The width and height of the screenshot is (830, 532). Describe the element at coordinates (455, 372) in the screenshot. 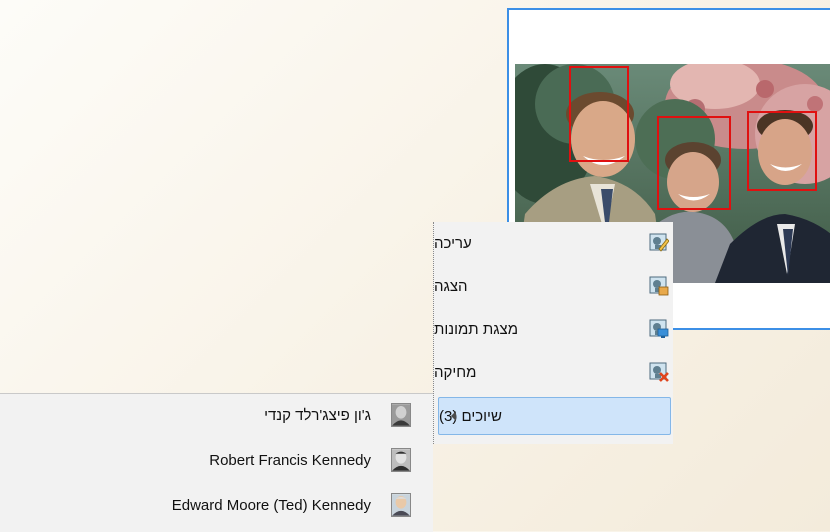

I see `menu-item-label: מחיקה` at that location.